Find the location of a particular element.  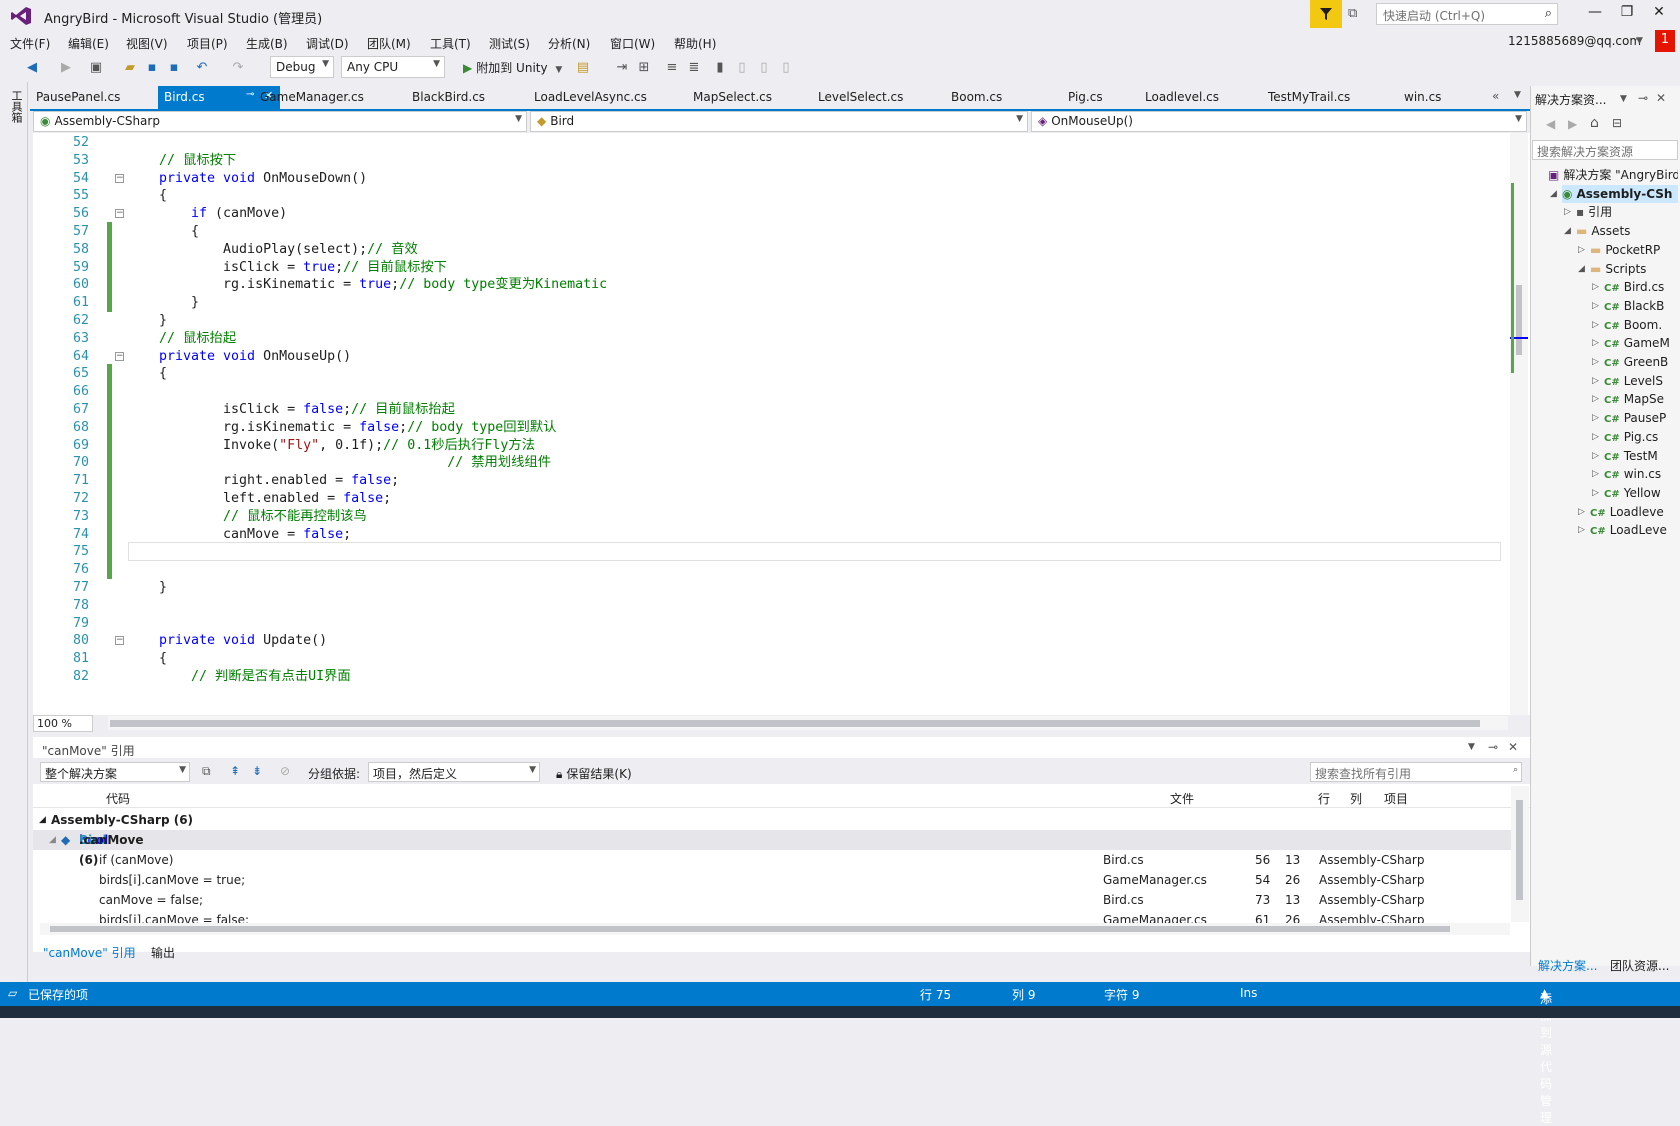

save-all-icon: ▪ is located at coordinates (174, 68).